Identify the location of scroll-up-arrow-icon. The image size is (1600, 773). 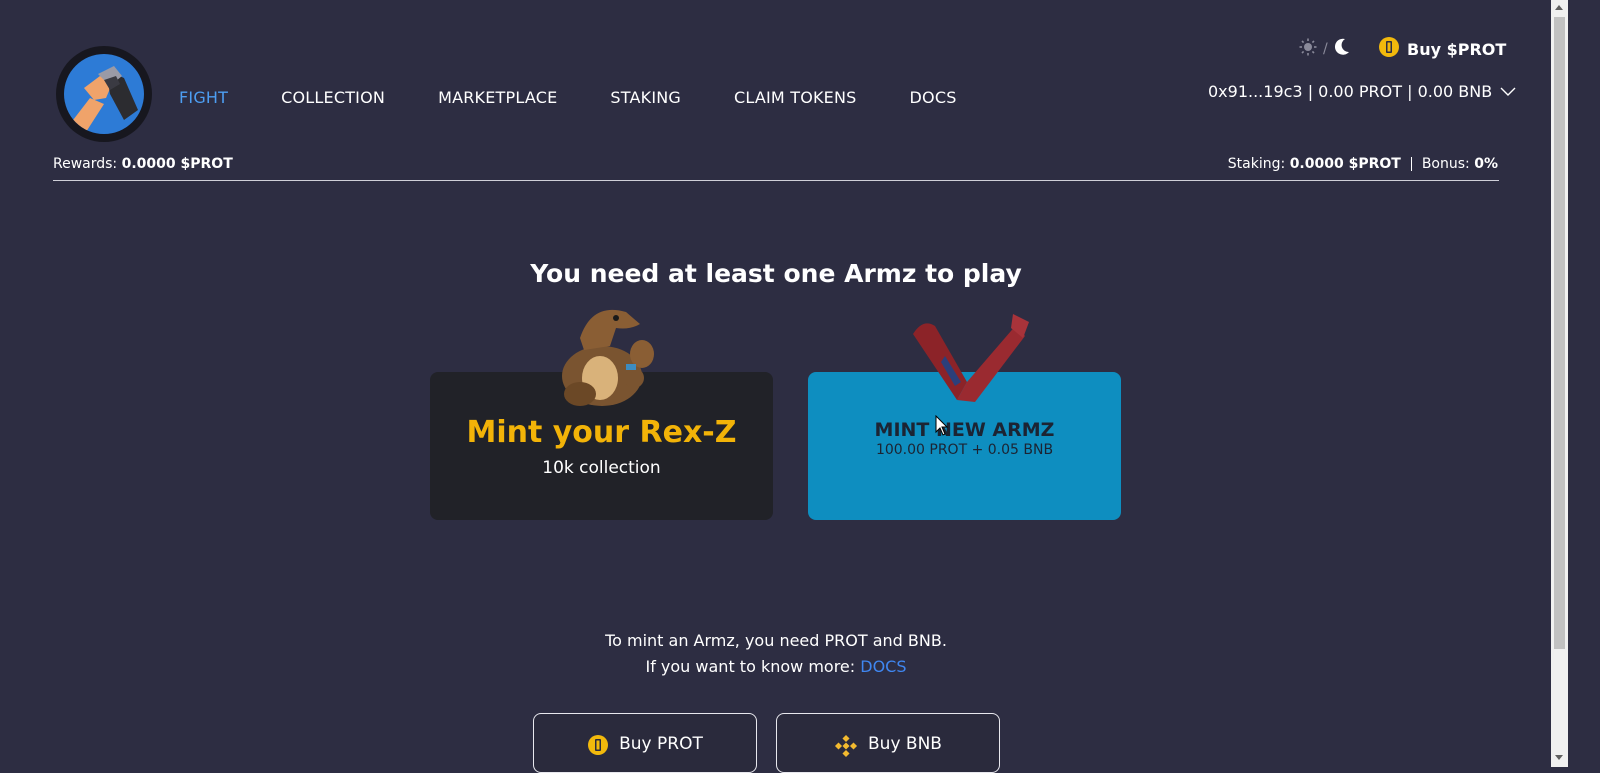
(1559, 7).